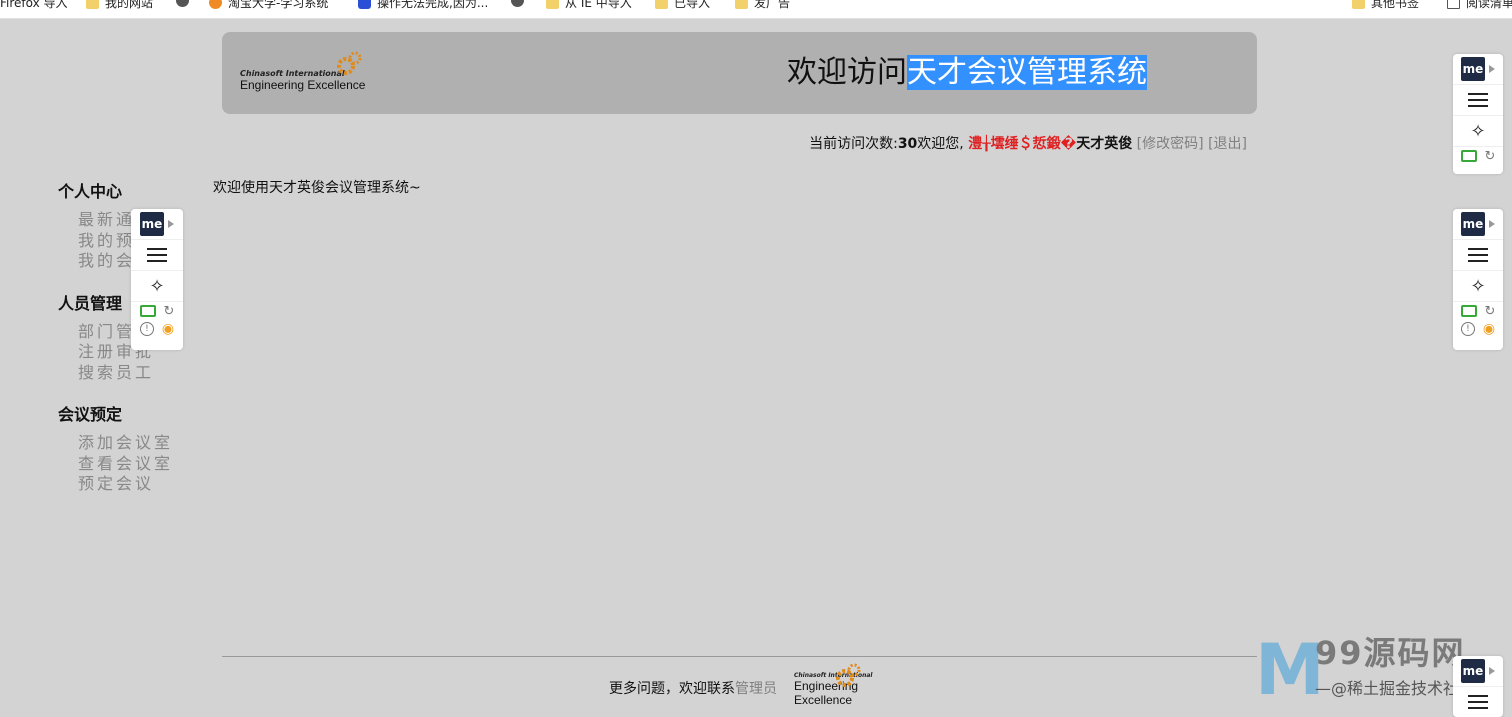 The height and width of the screenshot is (717, 1512). Describe the element at coordinates (90, 191) in the screenshot. I see `sidebar-group-personal: 个人中心` at that location.